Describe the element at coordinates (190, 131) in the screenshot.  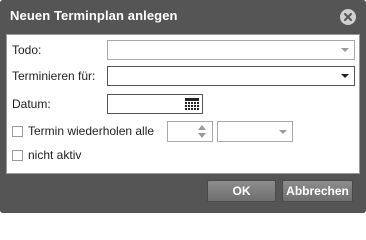
I see `repeat-interval-spinner` at that location.